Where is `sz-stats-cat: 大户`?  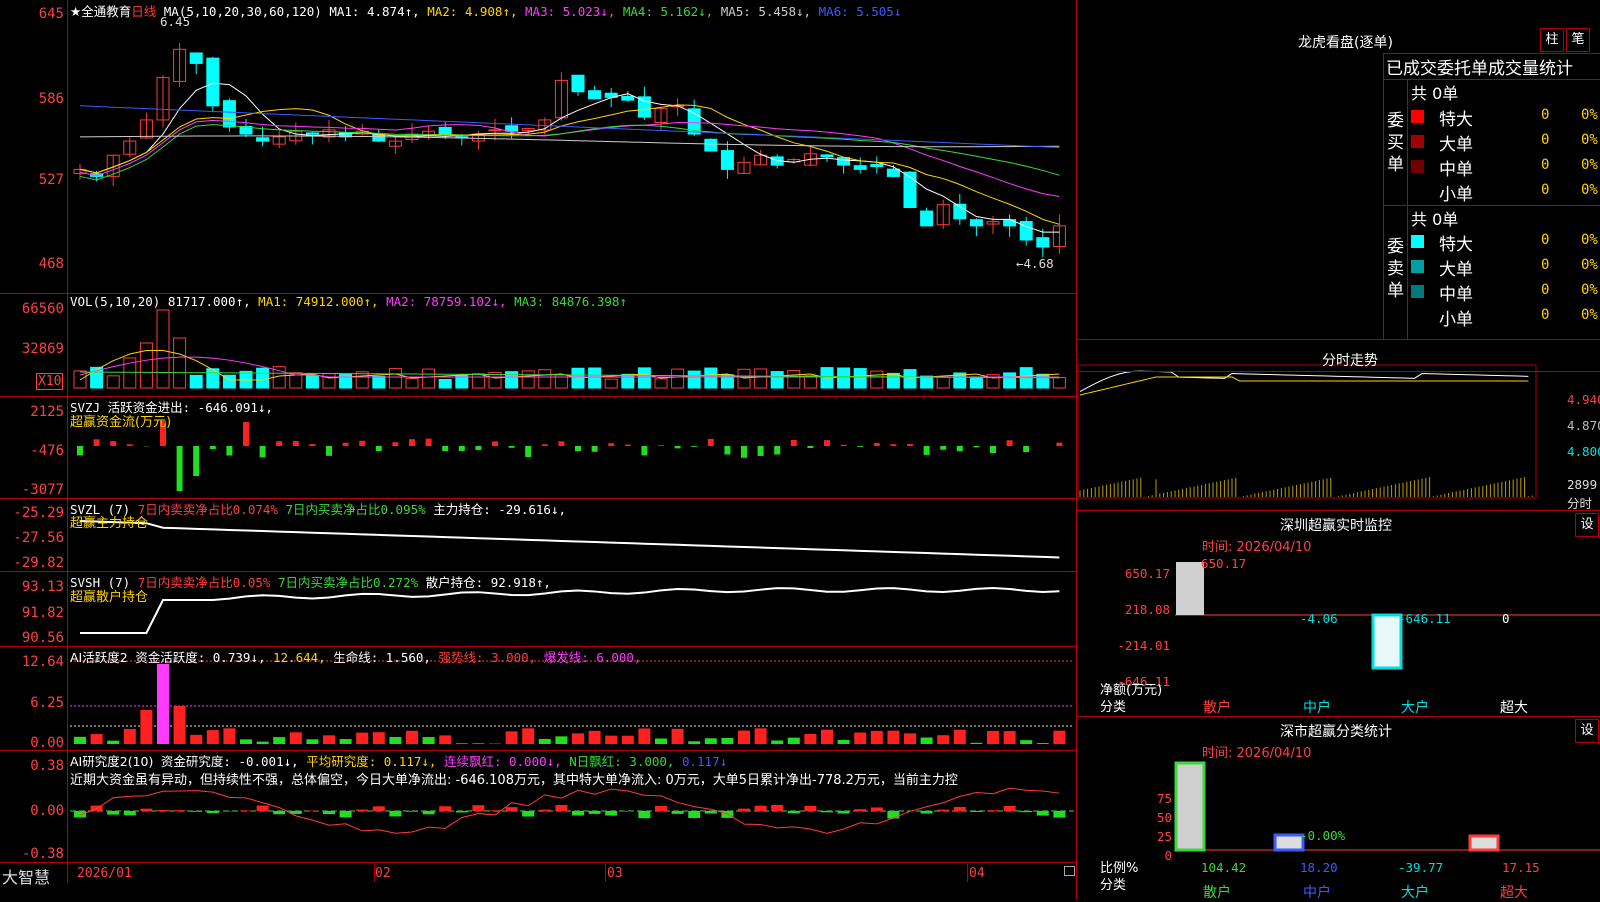 sz-stats-cat: 大户 is located at coordinates (1415, 892).